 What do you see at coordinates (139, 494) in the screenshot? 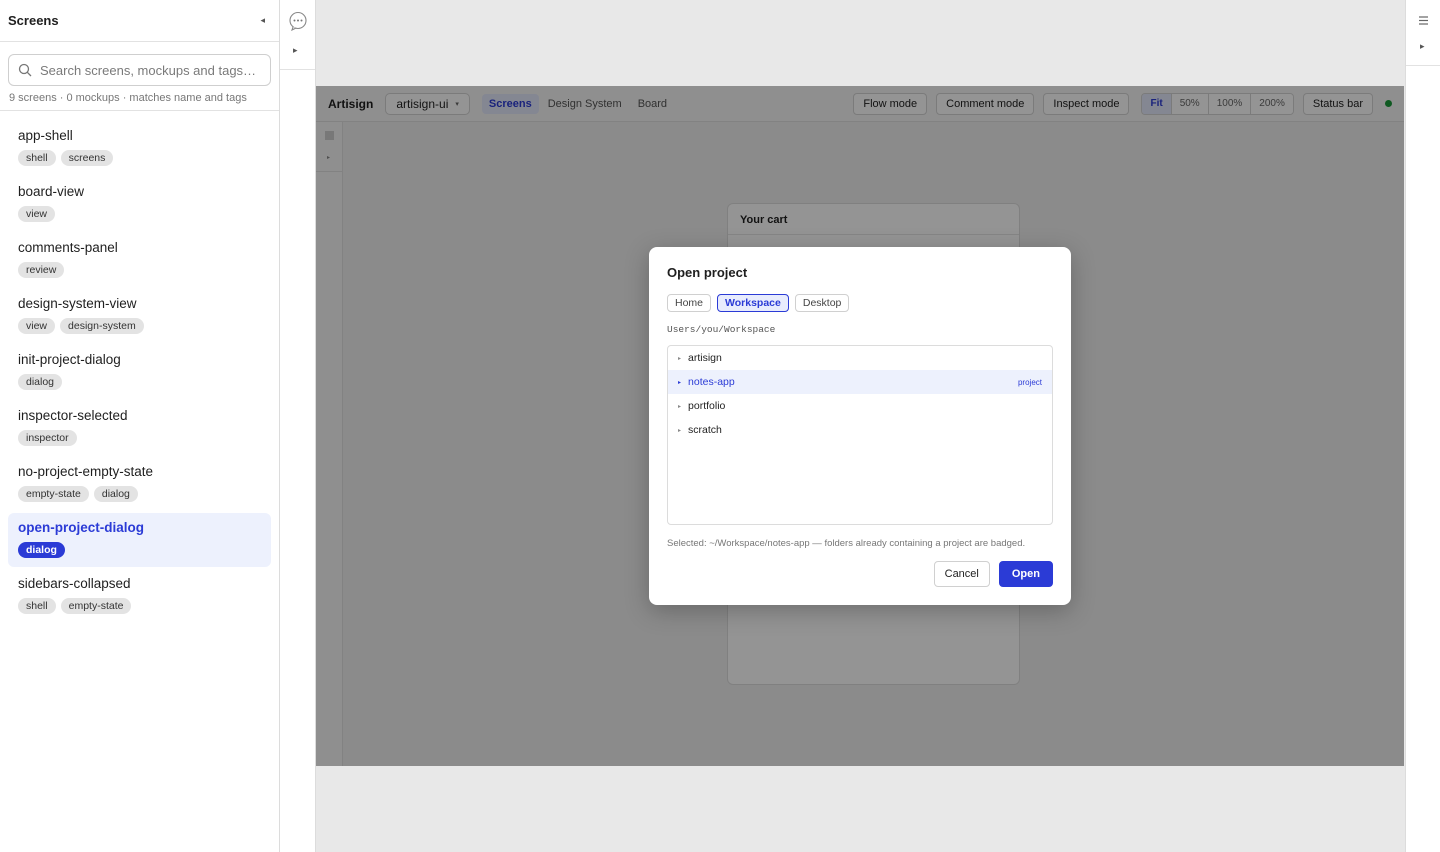
I see `screen-tags: empty-state dialog` at bounding box center [139, 494].